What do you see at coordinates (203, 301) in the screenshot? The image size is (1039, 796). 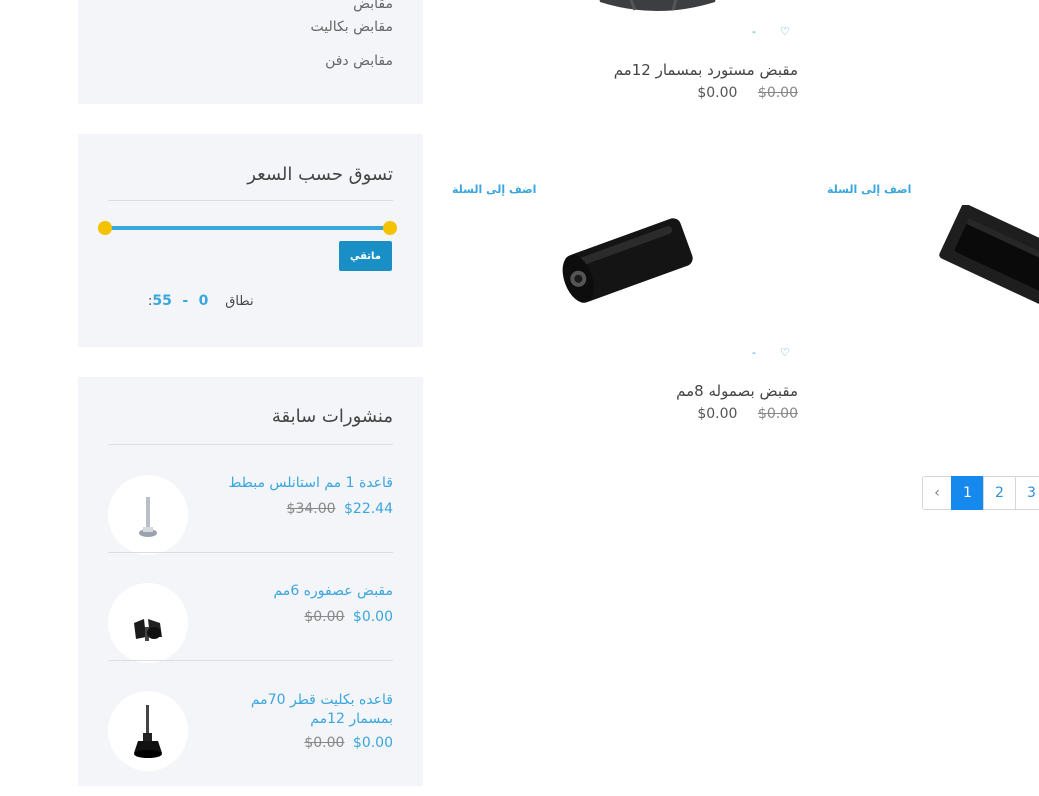 I see `range-min: 0` at bounding box center [203, 301].